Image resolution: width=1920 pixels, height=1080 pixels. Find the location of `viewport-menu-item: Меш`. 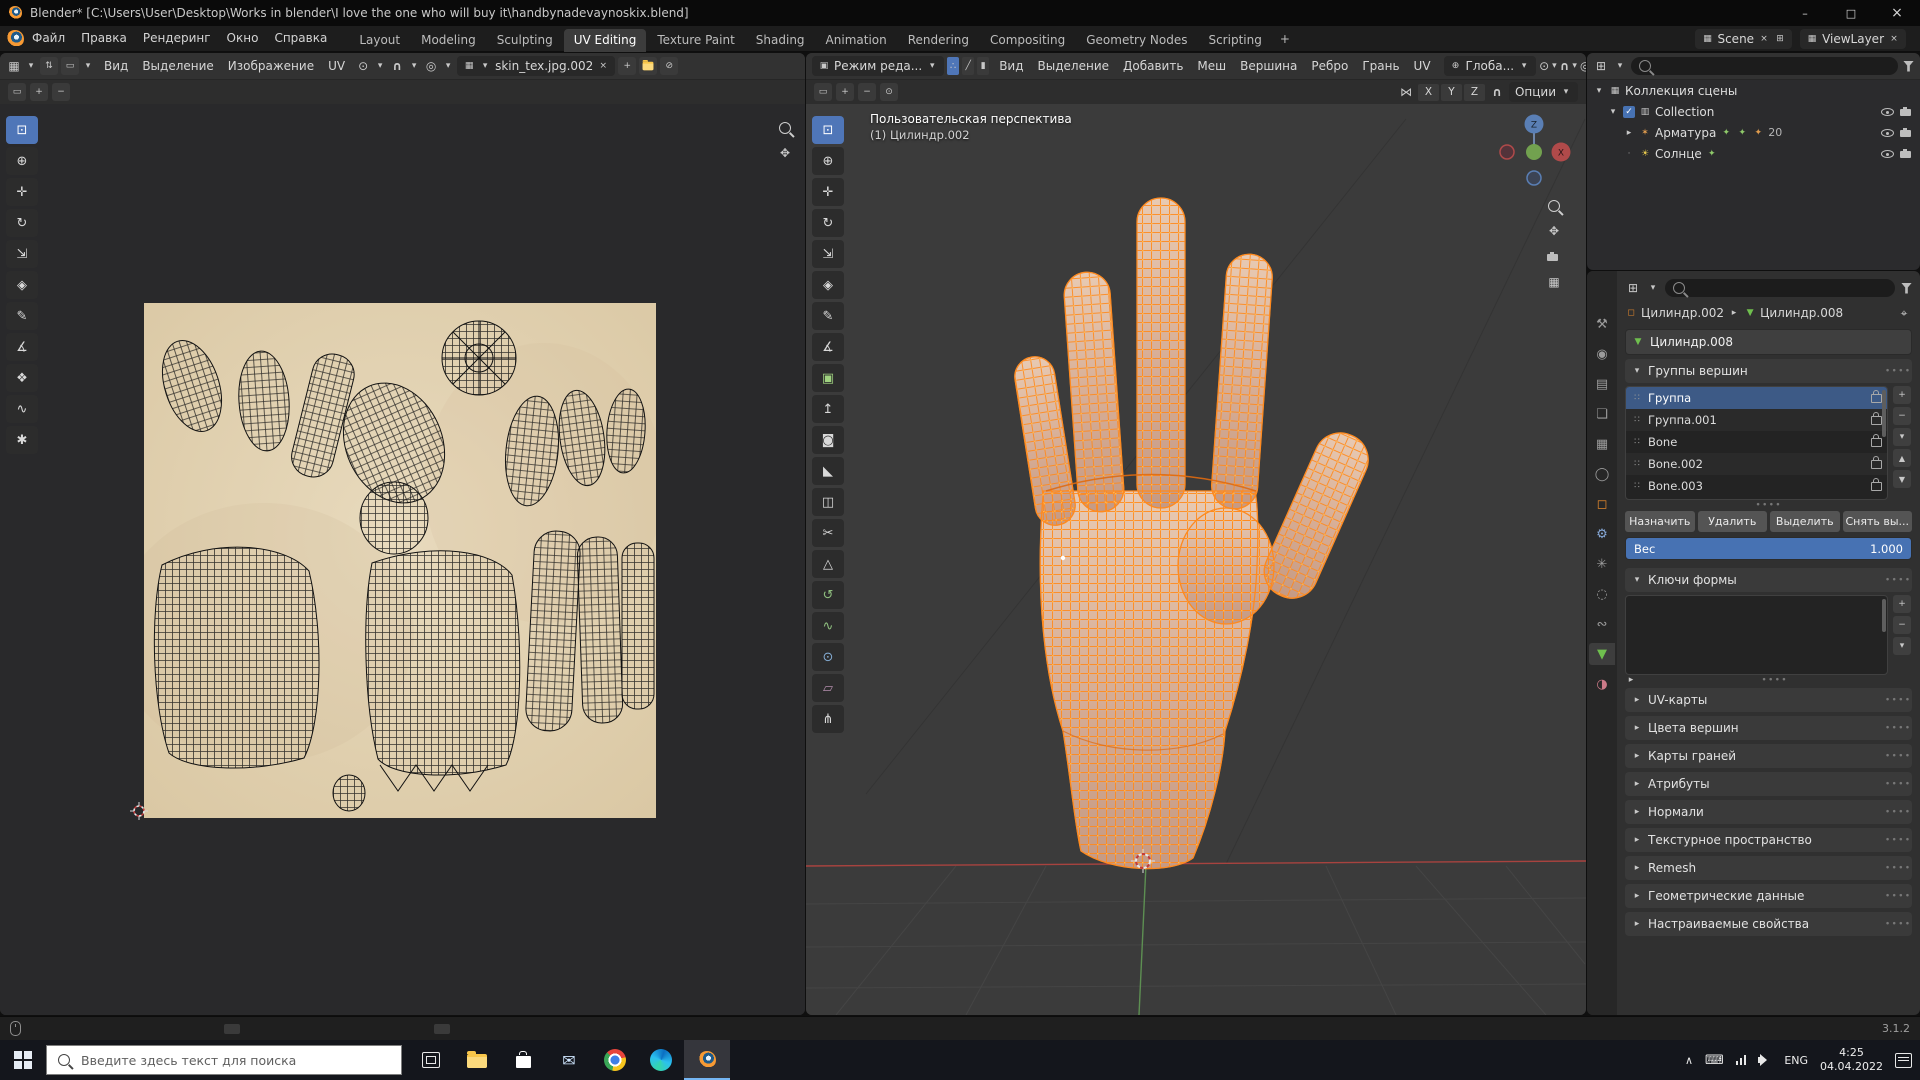

viewport-menu-item: Меш is located at coordinates (1211, 66).